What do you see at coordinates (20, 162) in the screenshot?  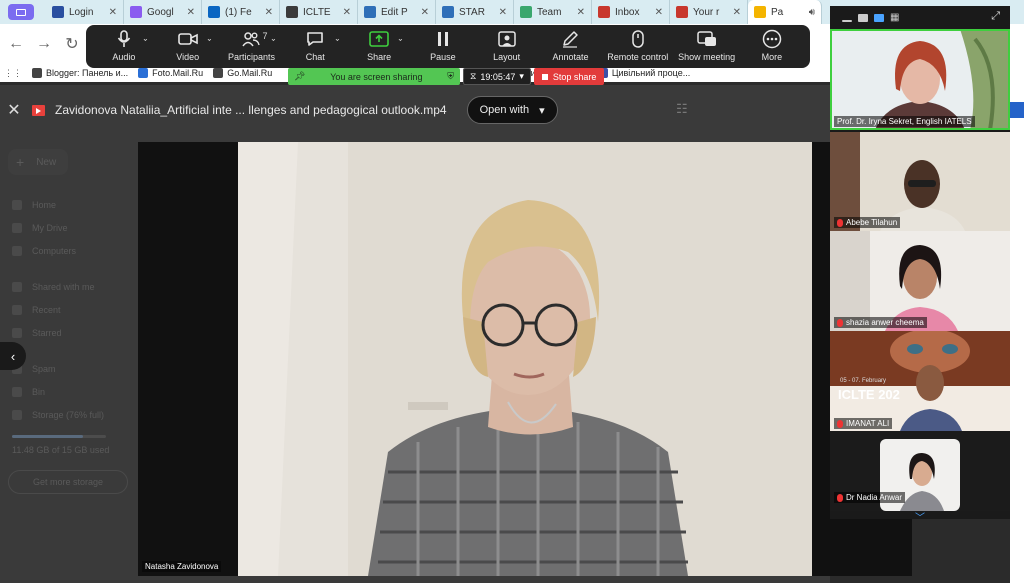 I see `plus-icon: +` at bounding box center [20, 162].